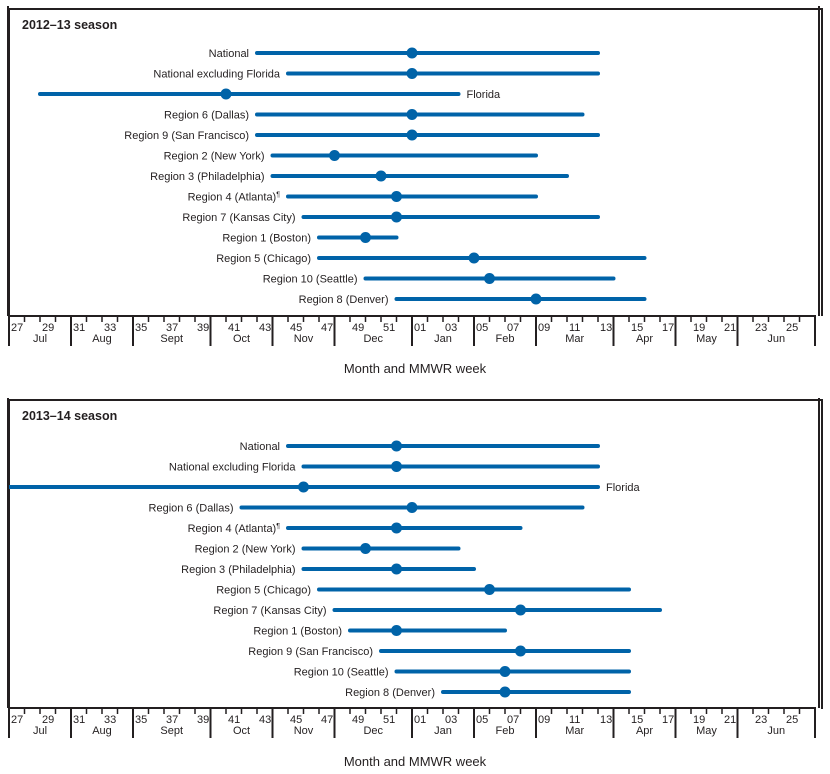  Describe the element at coordinates (296, 328) in the screenshot. I see `week-tick-label: 45` at that location.